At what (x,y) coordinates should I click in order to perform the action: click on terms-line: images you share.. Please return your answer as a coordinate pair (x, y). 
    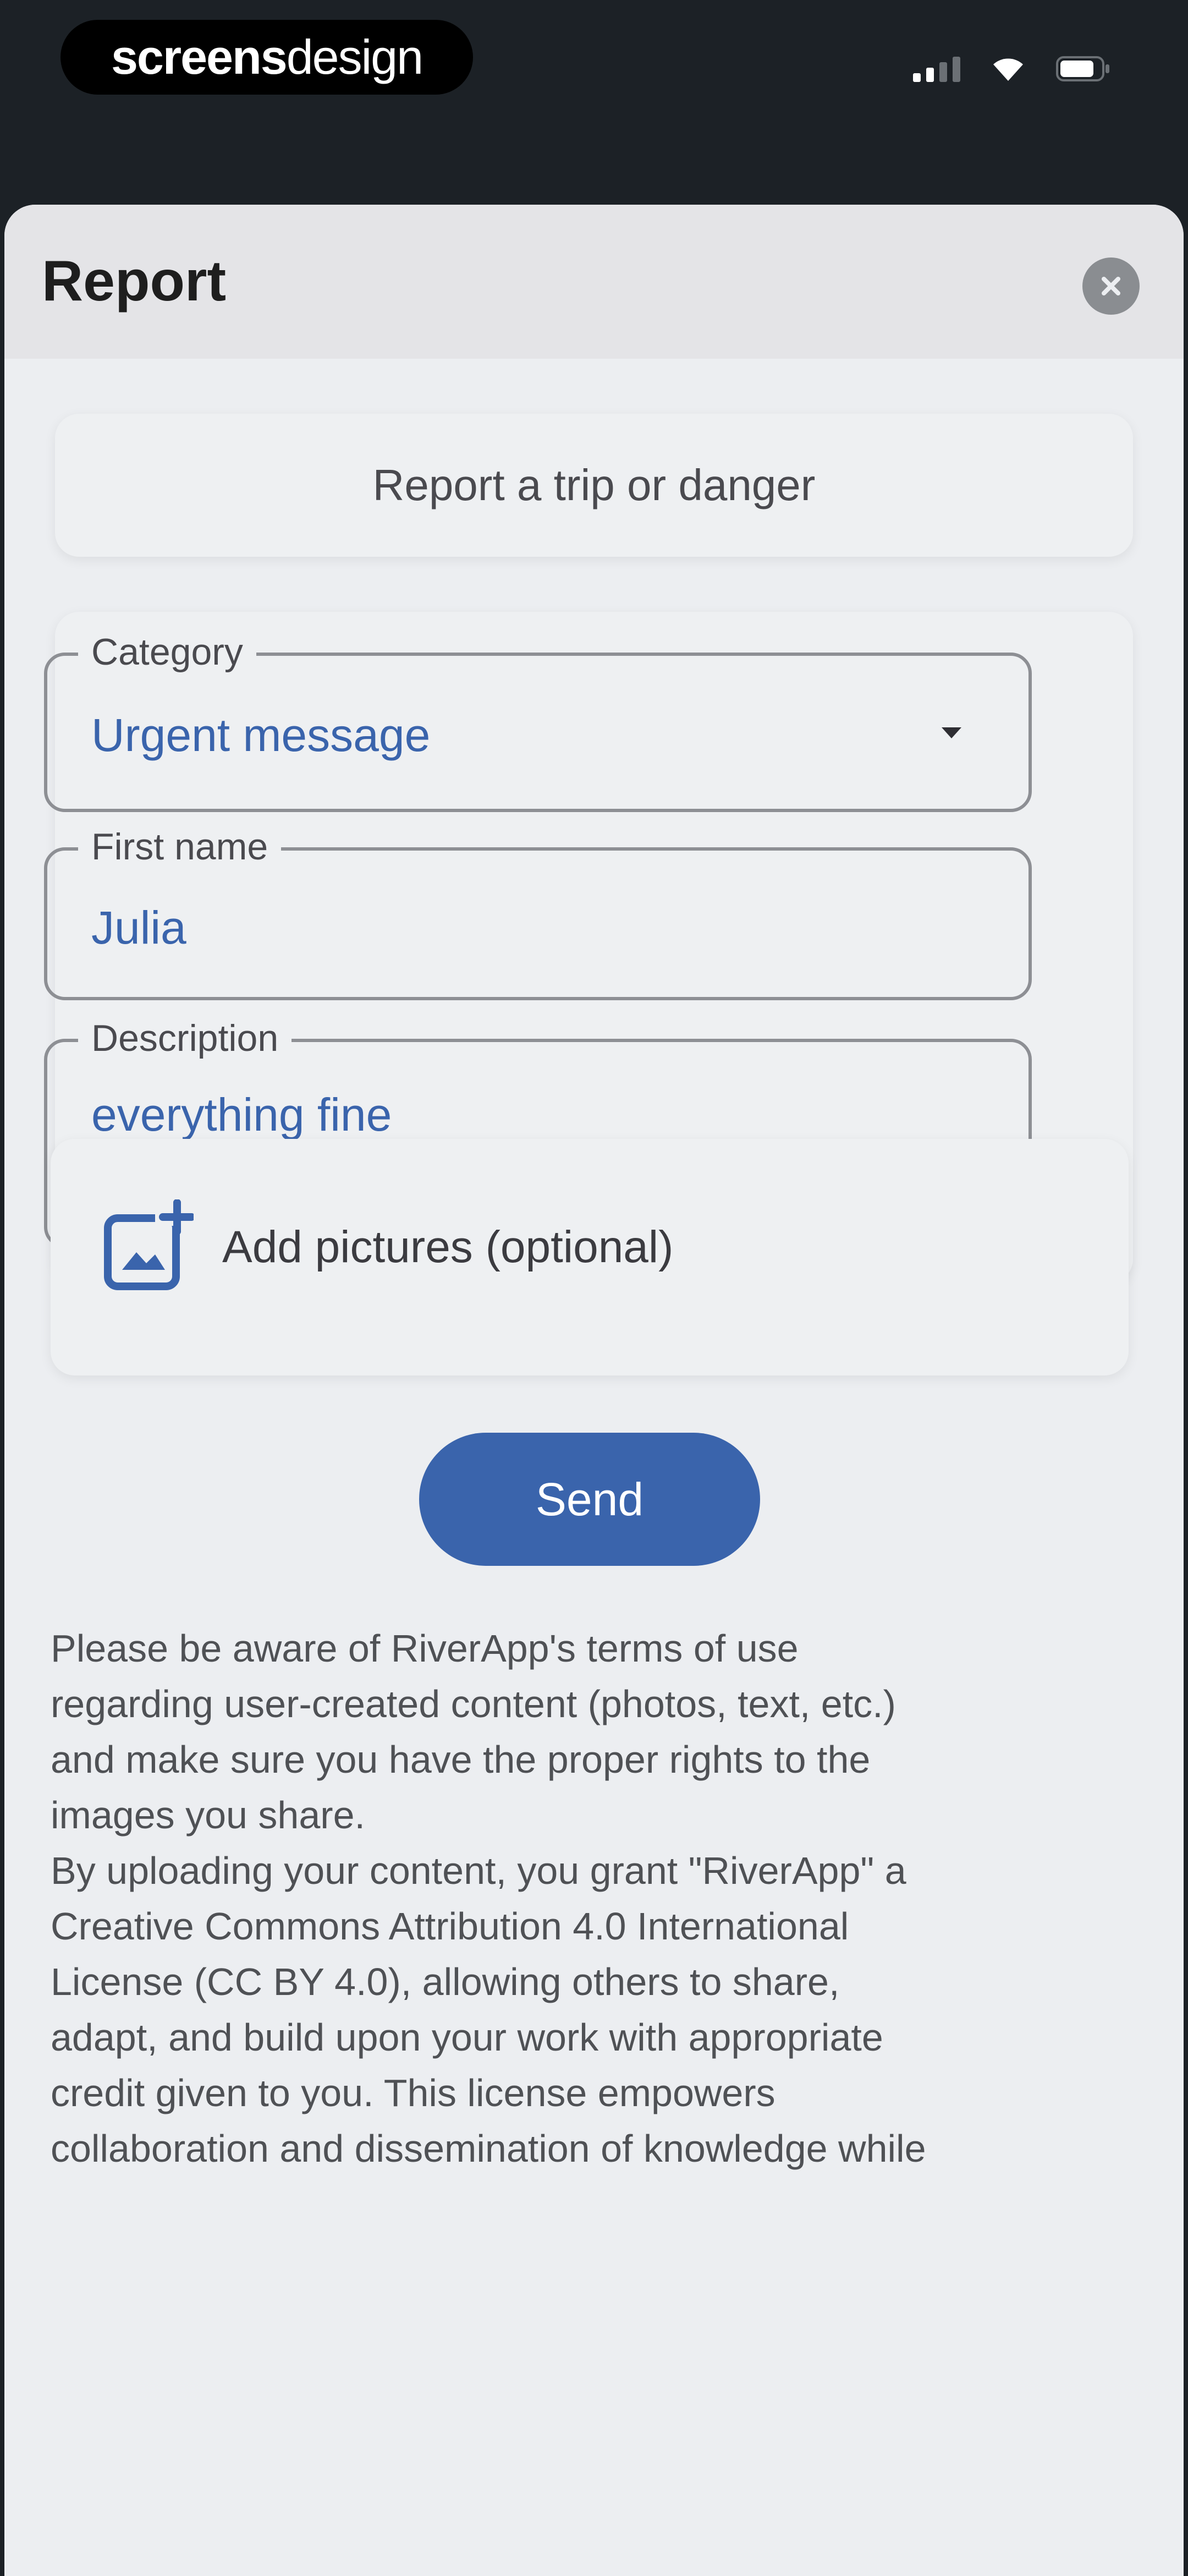
    Looking at the image, I should click on (208, 1816).